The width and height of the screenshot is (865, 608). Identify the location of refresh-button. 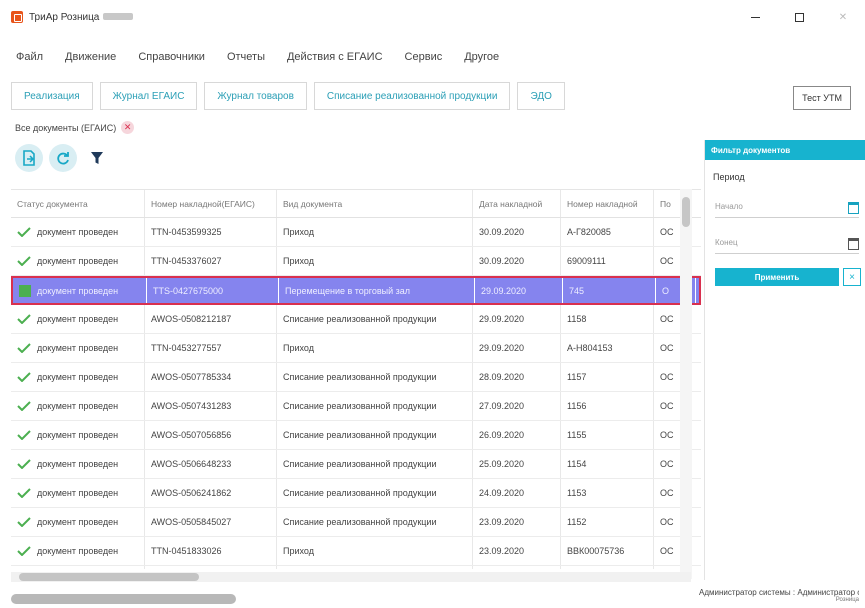
(63, 158).